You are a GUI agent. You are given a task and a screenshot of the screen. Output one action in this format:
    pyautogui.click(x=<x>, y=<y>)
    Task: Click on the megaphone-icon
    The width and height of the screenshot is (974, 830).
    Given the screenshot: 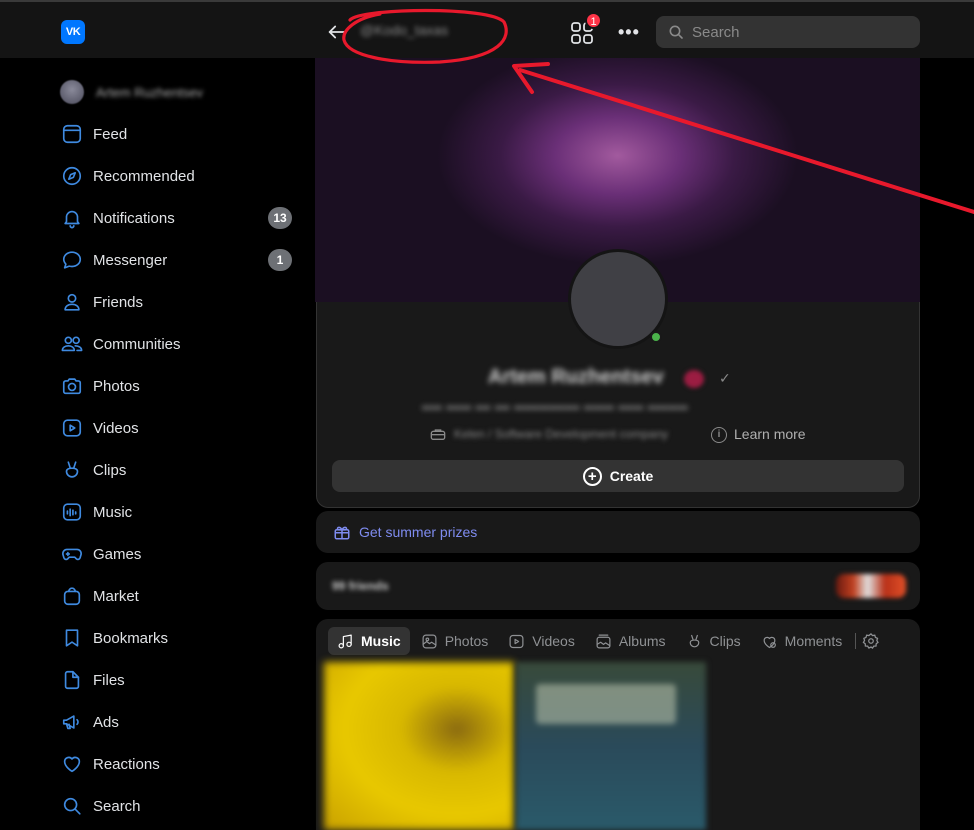 What is the action you would take?
    pyautogui.click(x=72, y=722)
    